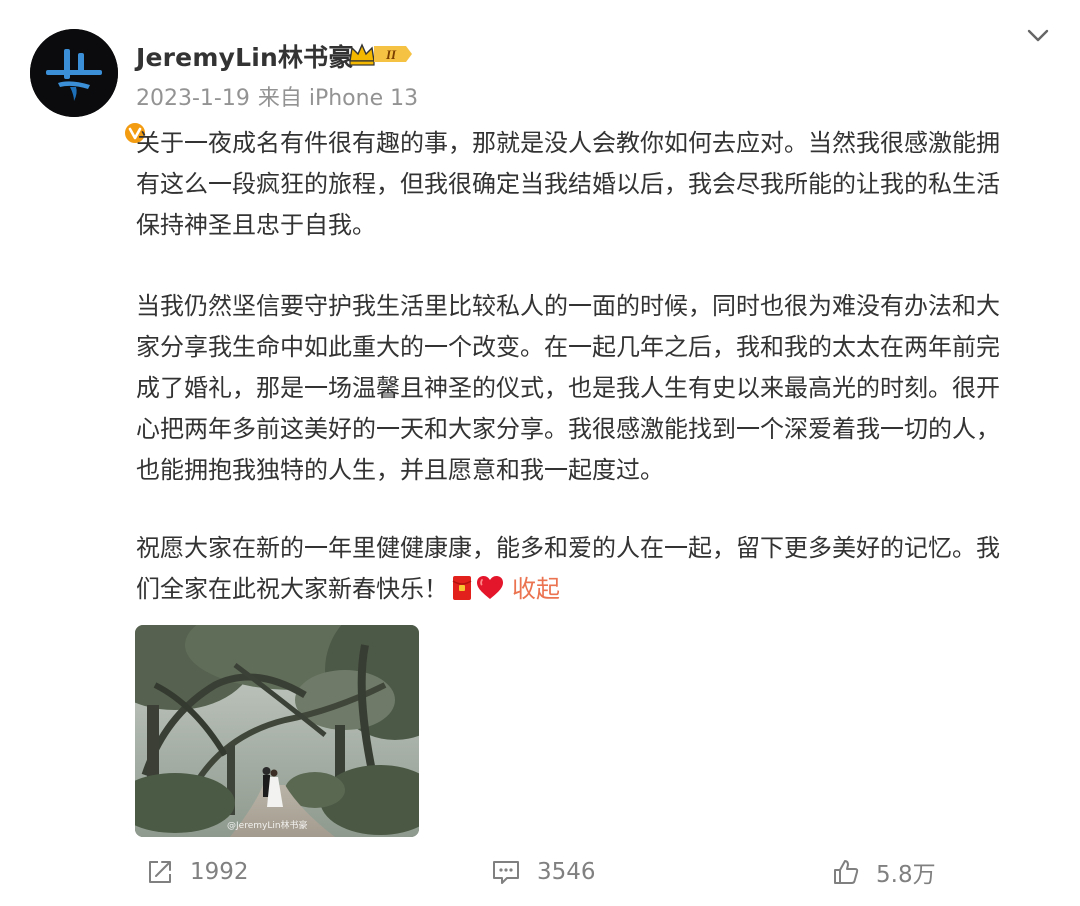  What do you see at coordinates (568, 347) in the screenshot?
I see `text-line: 家分享我生命中如此重大的一个改变。在一起几年之后，我和我的太太在两年前完` at bounding box center [568, 347].